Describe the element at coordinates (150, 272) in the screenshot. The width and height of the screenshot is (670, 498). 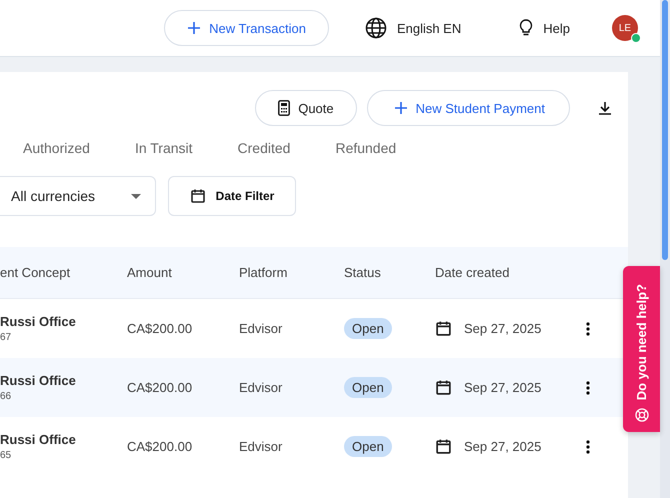
I see `column-header: Amount` at that location.